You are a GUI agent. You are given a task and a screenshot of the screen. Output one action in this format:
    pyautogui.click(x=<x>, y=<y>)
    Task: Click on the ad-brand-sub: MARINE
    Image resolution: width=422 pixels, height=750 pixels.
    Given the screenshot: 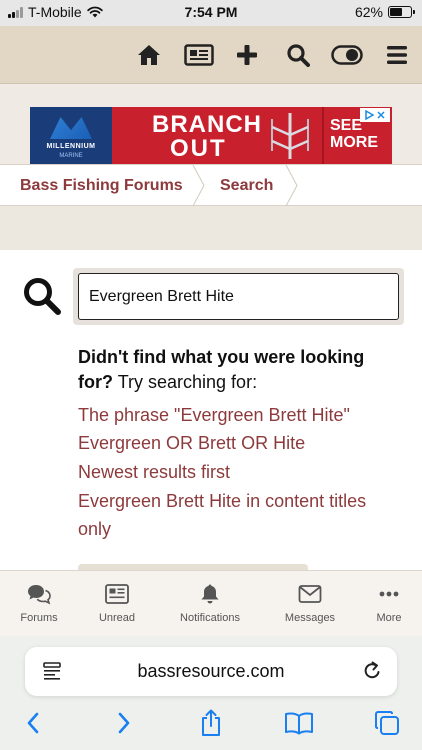 What is the action you would take?
    pyautogui.click(x=71, y=156)
    